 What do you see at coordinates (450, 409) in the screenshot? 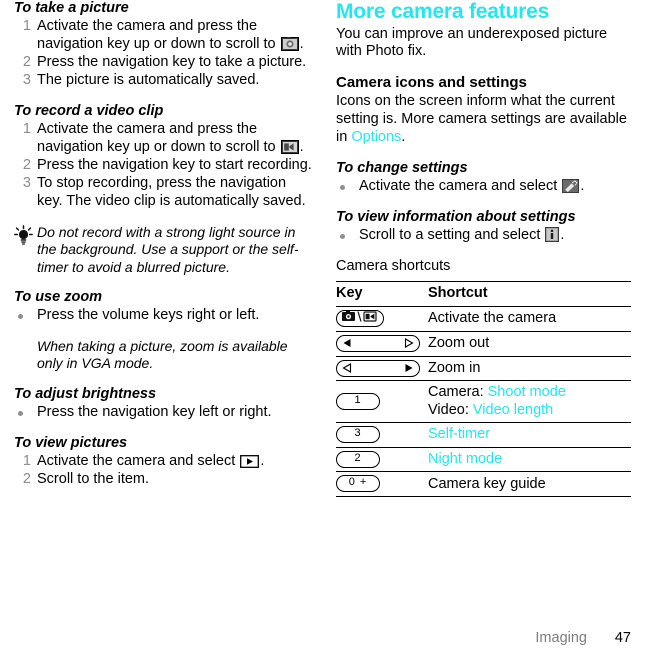
I see `shortcut-label-video: Video:` at bounding box center [450, 409].